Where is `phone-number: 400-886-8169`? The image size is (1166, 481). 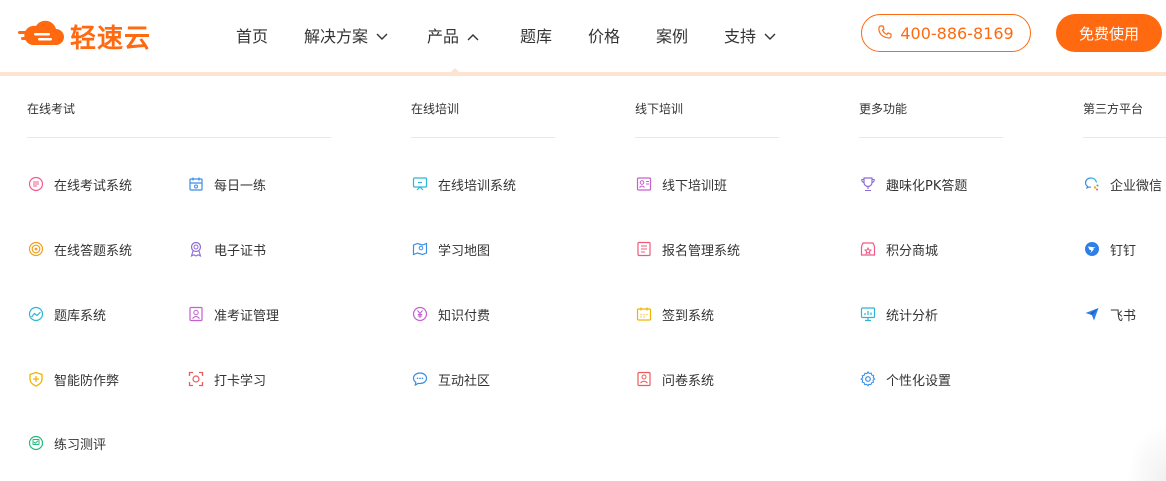 phone-number: 400-886-8169 is located at coordinates (957, 33).